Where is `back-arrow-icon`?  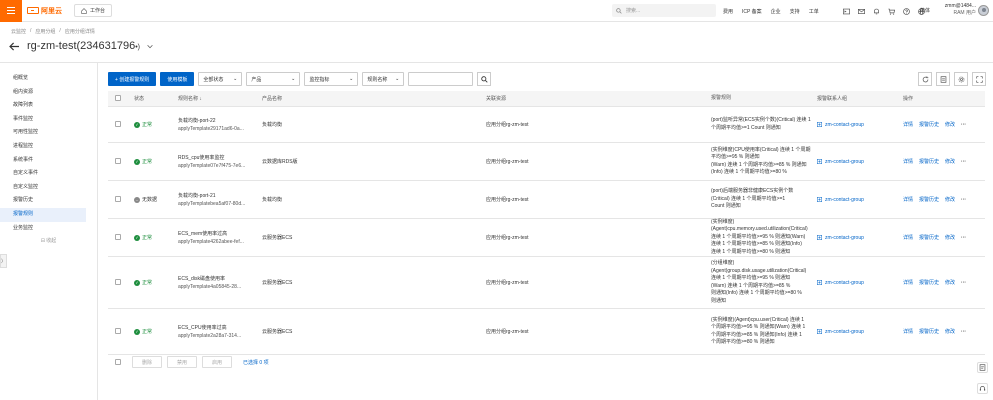
back-arrow-icon is located at coordinates (14, 46).